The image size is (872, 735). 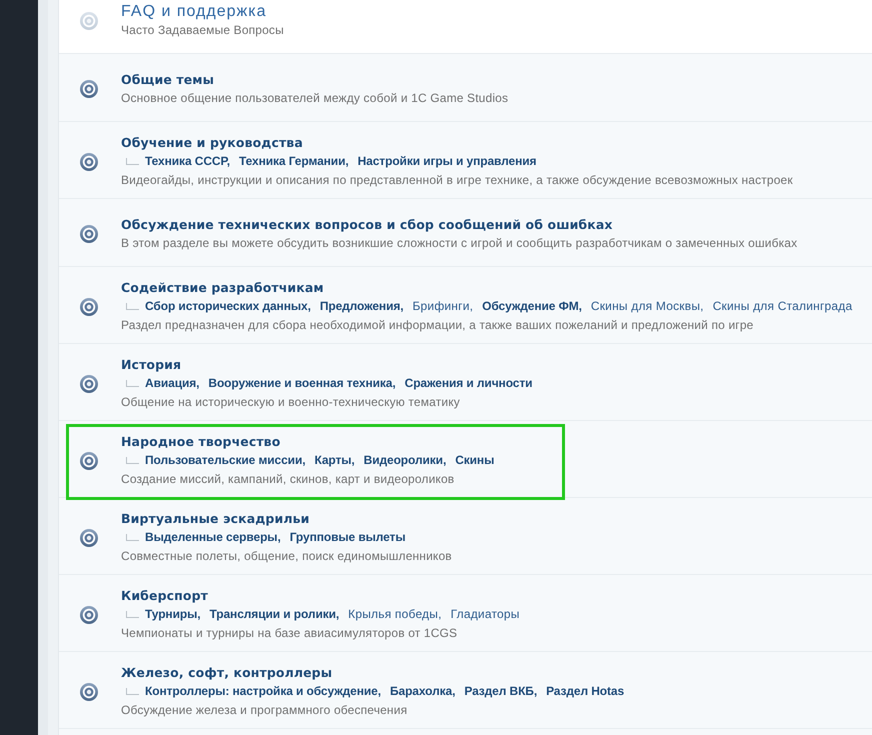 What do you see at coordinates (647, 306) in the screenshot?
I see `subforum-link: Скины для Москвы,` at bounding box center [647, 306].